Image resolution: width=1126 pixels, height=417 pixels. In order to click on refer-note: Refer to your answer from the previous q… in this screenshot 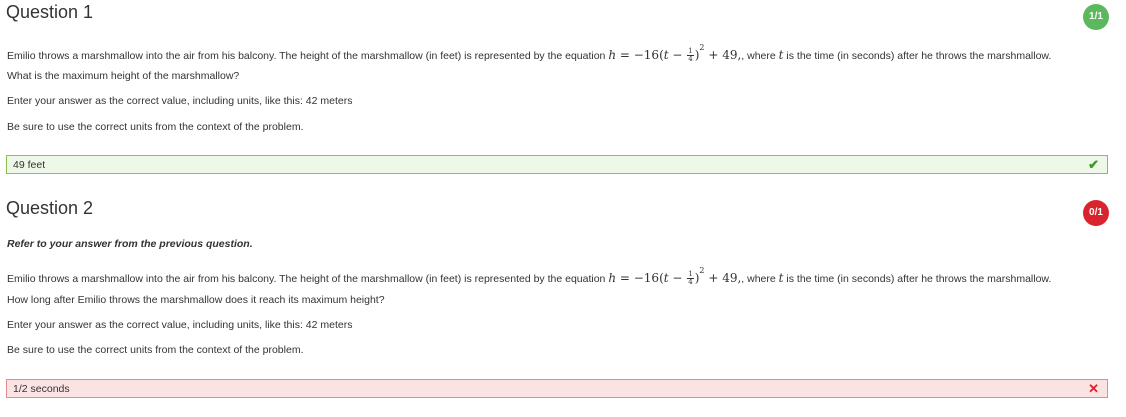, I will do `click(130, 244)`.